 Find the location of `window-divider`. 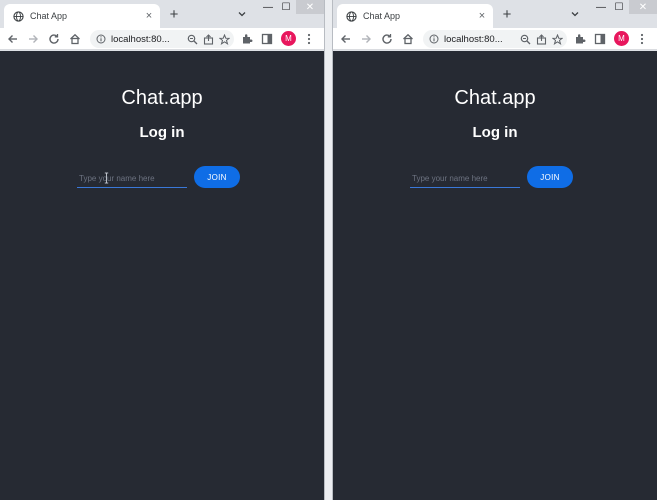

window-divider is located at coordinates (328, 250).